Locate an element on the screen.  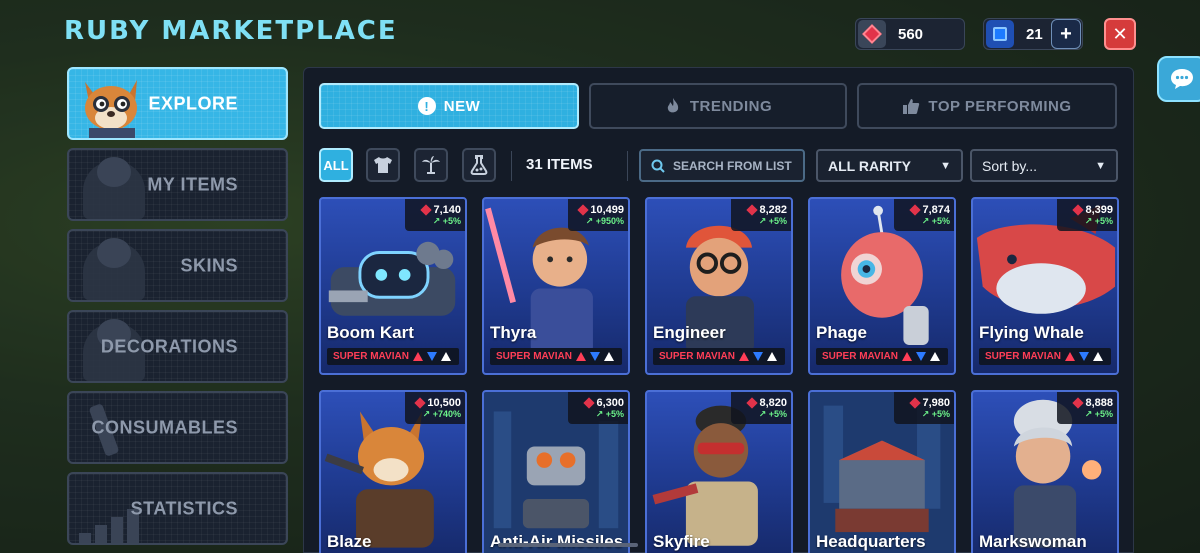
item-card: 10,499 ↗ +950% Thyra SUPER MAVIAN is located at coordinates (556, 286).